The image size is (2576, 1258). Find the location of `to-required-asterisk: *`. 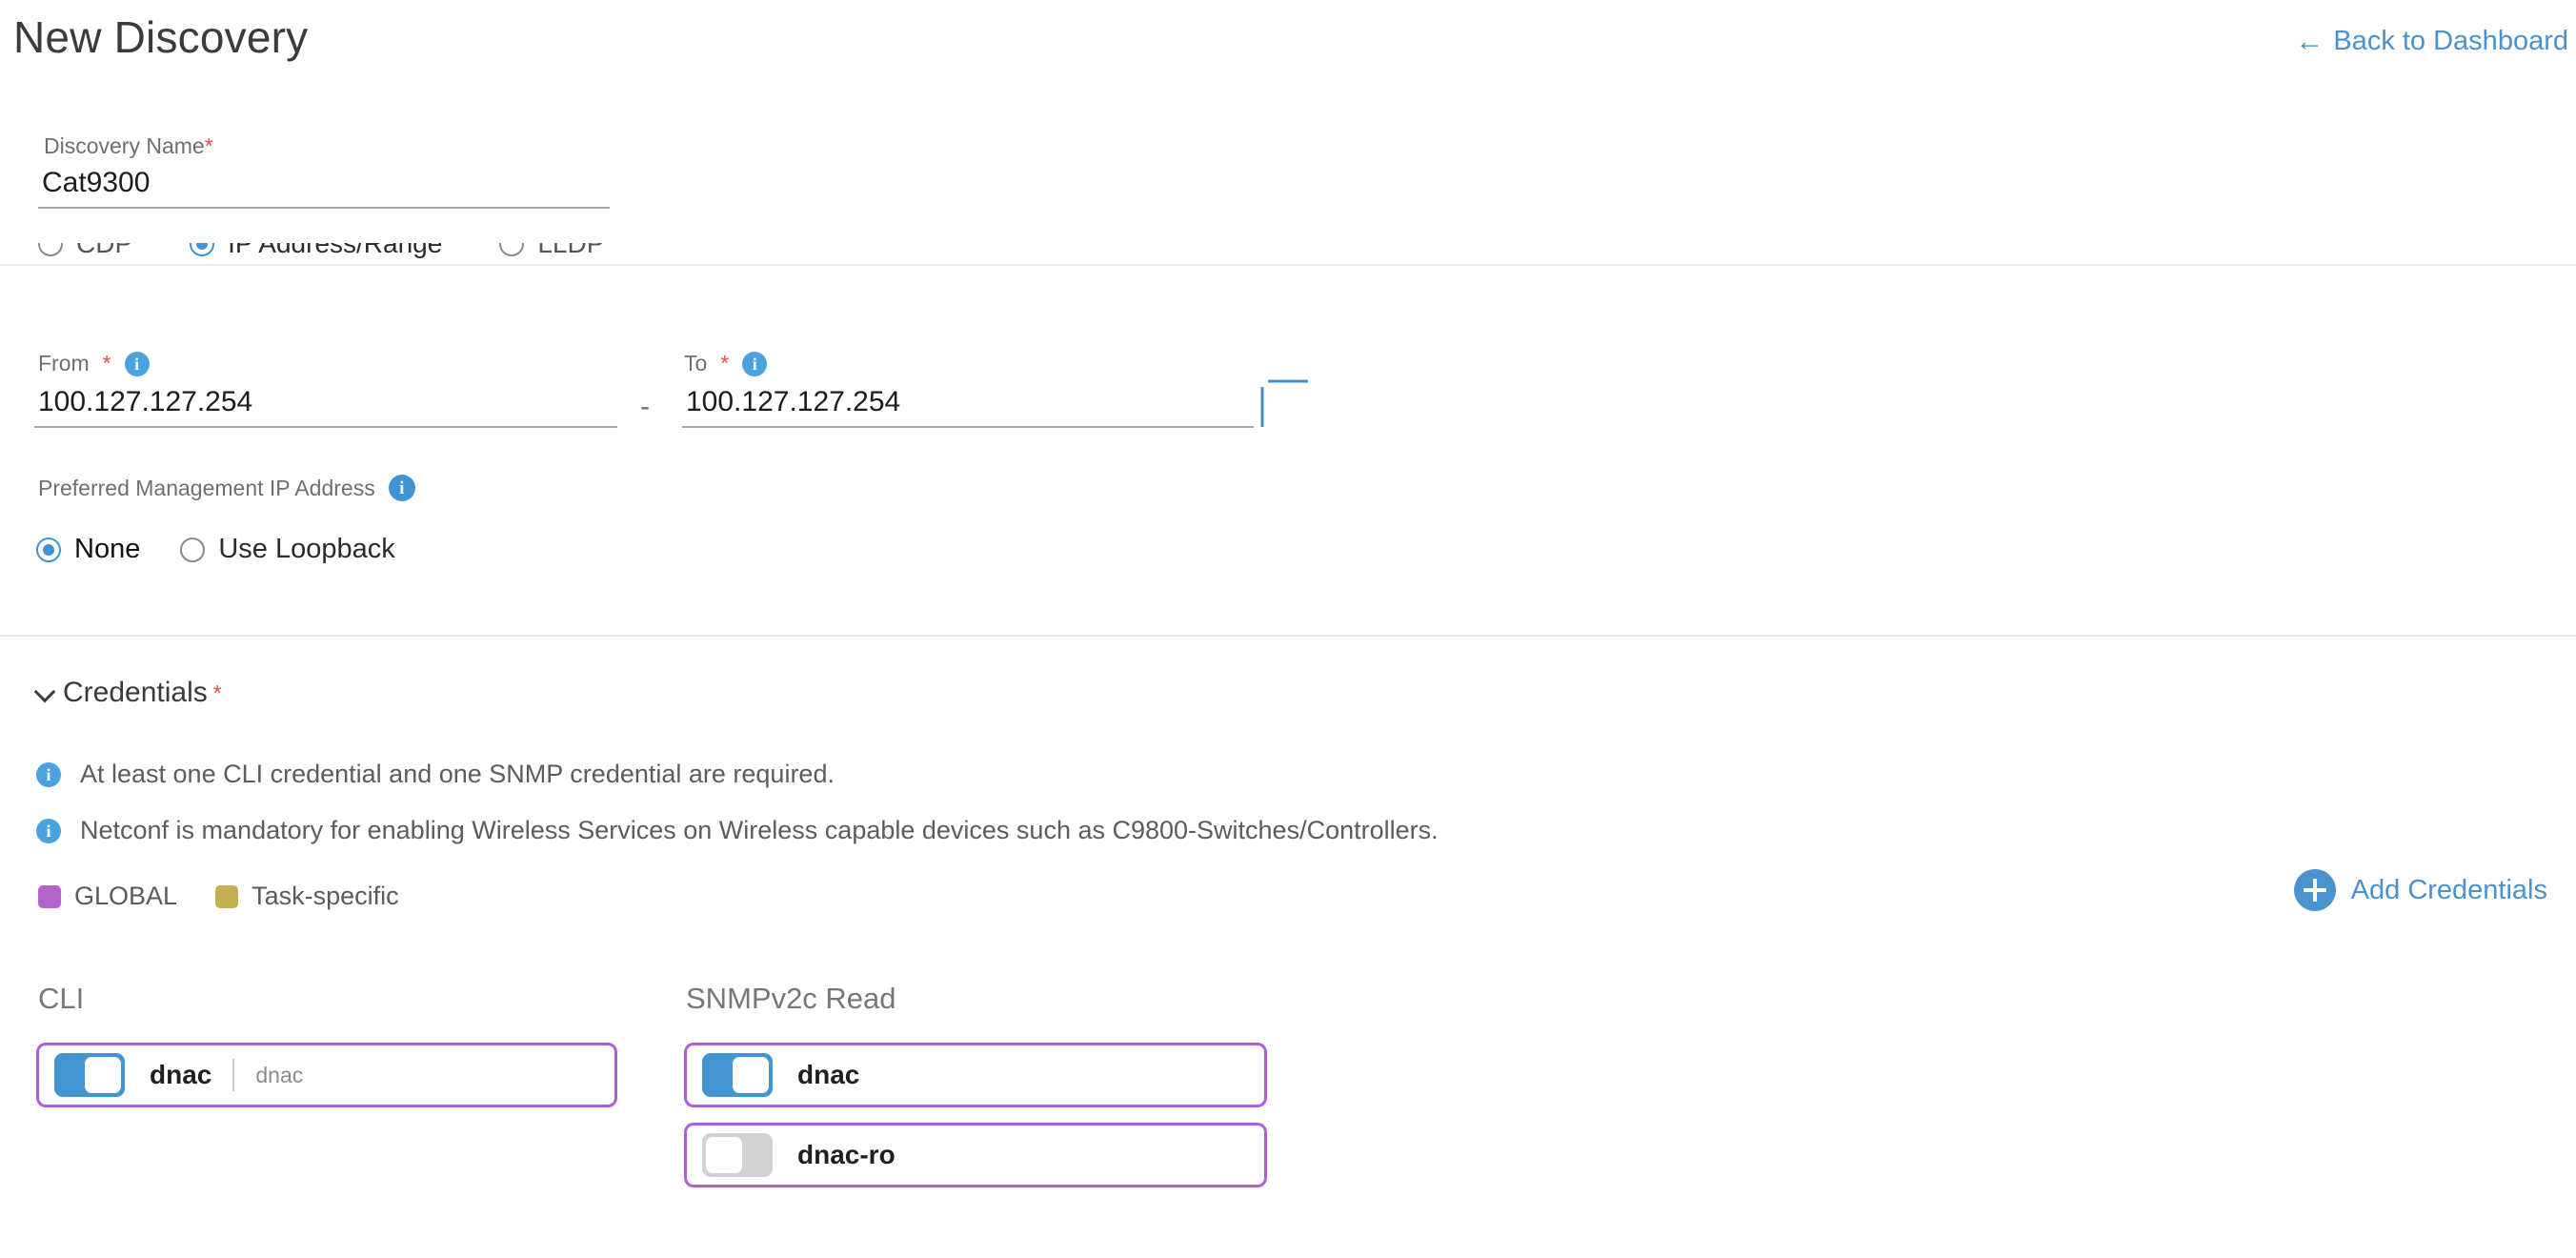

to-required-asterisk: * is located at coordinates (725, 363).